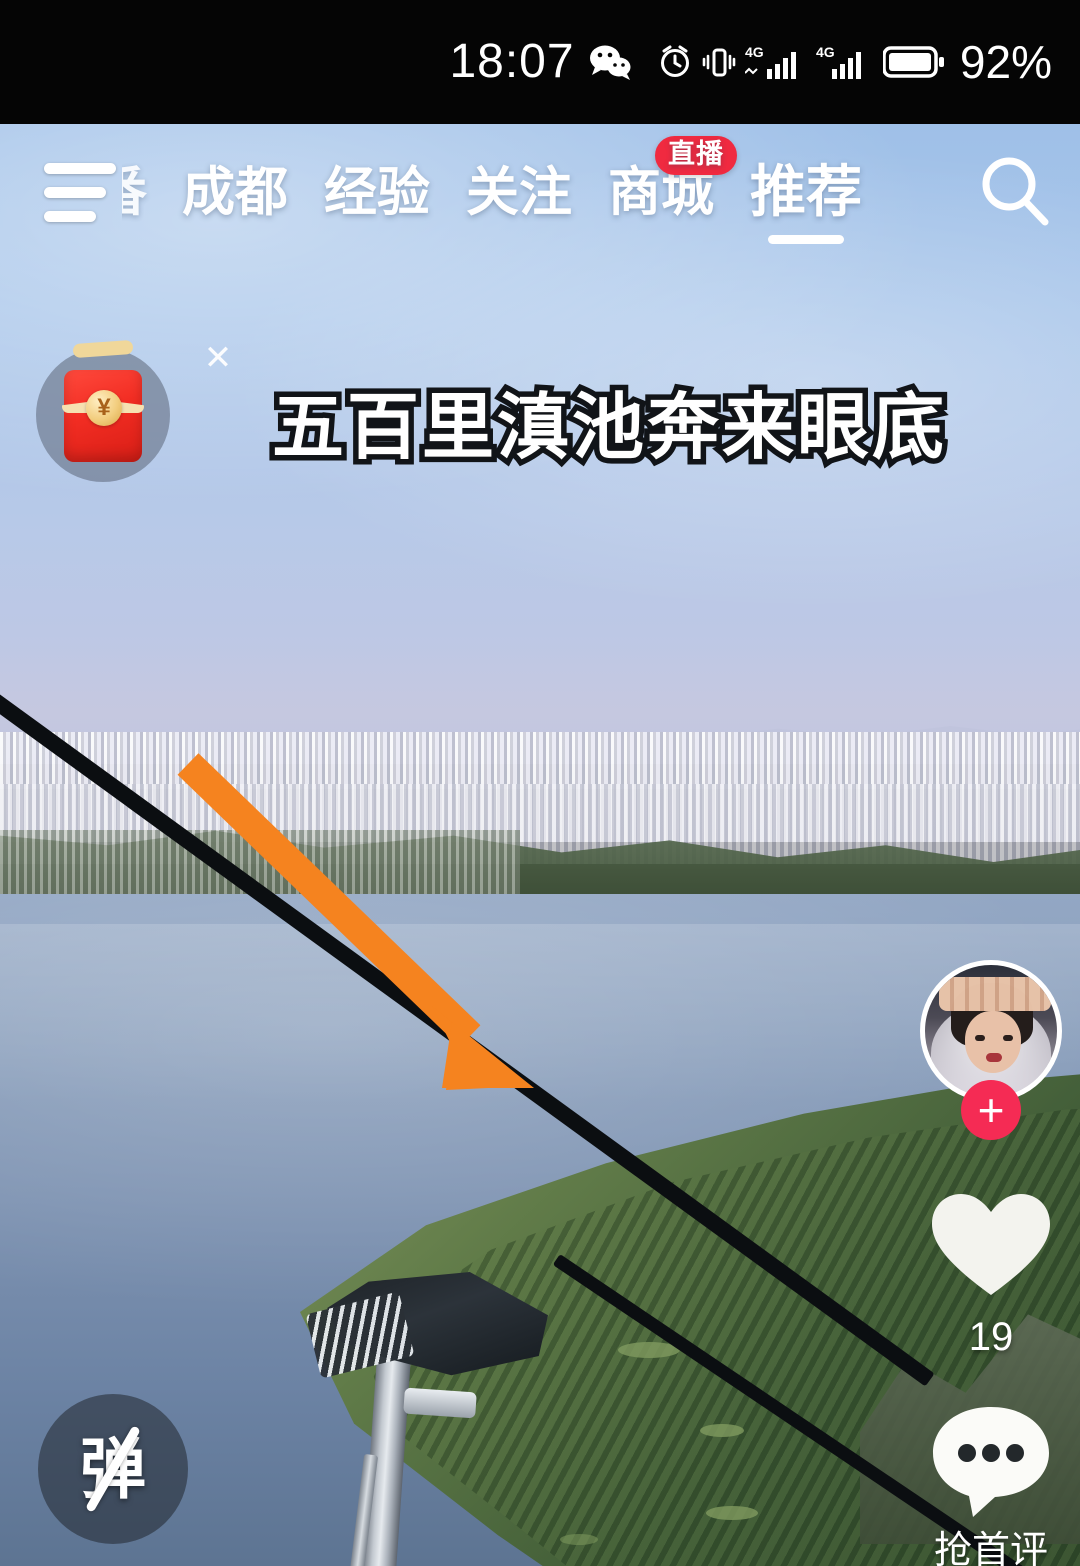  Describe the element at coordinates (1015, 192) in the screenshot. I see `search-icon` at that location.